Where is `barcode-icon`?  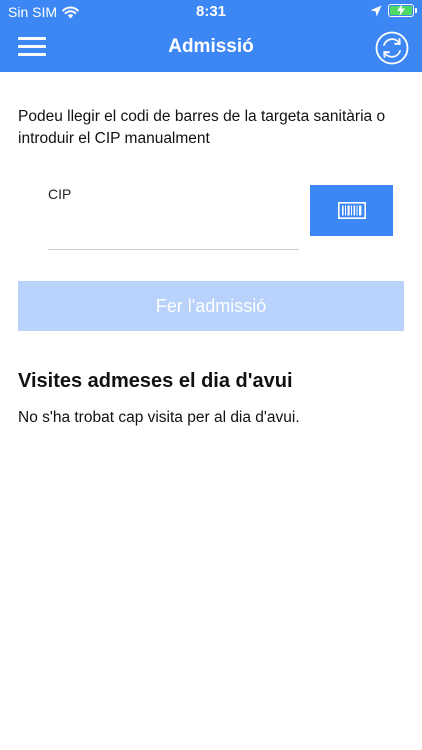 barcode-icon is located at coordinates (351, 210).